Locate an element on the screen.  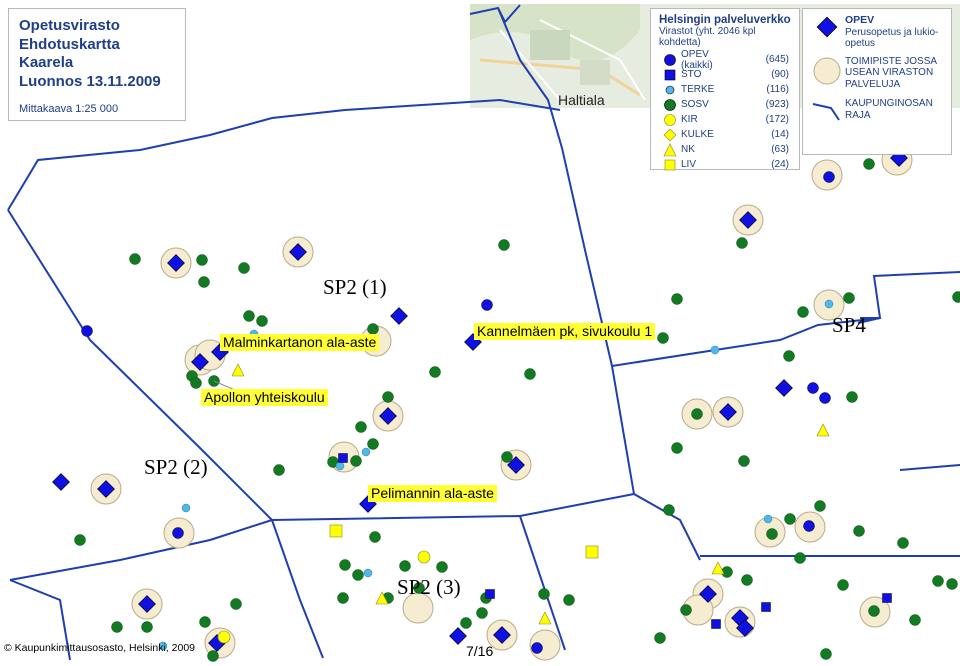
legend-item: KULKE (14) is located at coordinates (725, 134).